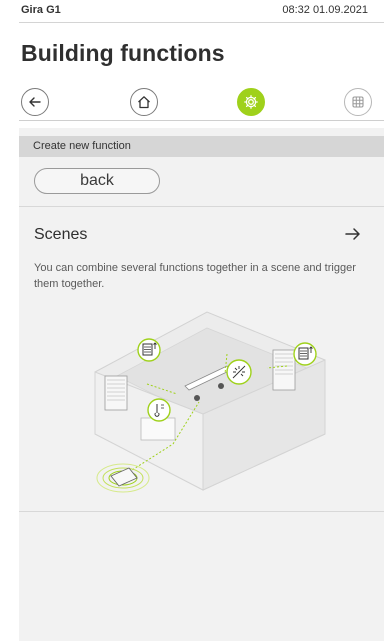 This screenshot has height=641, width=384. What do you see at coordinates (201, 206) in the screenshot?
I see `divider-top` at bounding box center [201, 206].